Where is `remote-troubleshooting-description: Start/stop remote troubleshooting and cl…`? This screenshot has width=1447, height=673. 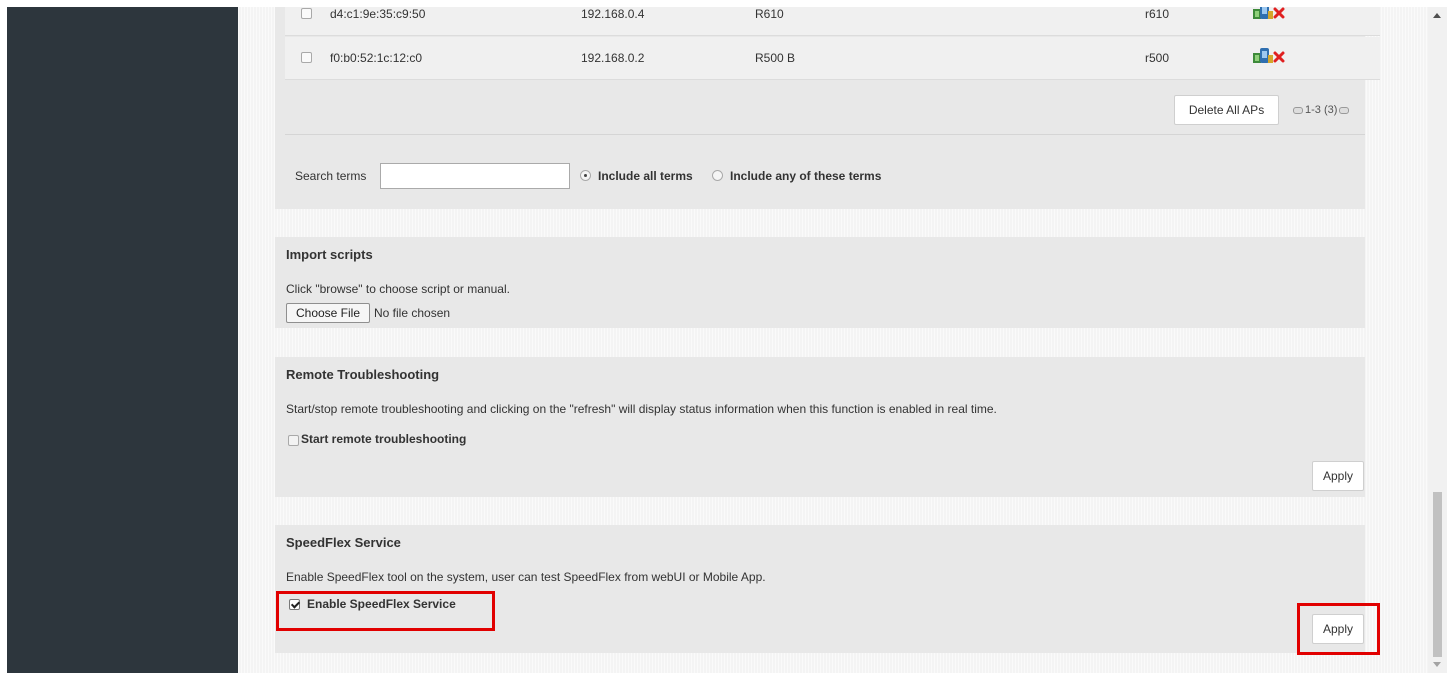 remote-troubleshooting-description: Start/stop remote troubleshooting and cl… is located at coordinates (641, 409).